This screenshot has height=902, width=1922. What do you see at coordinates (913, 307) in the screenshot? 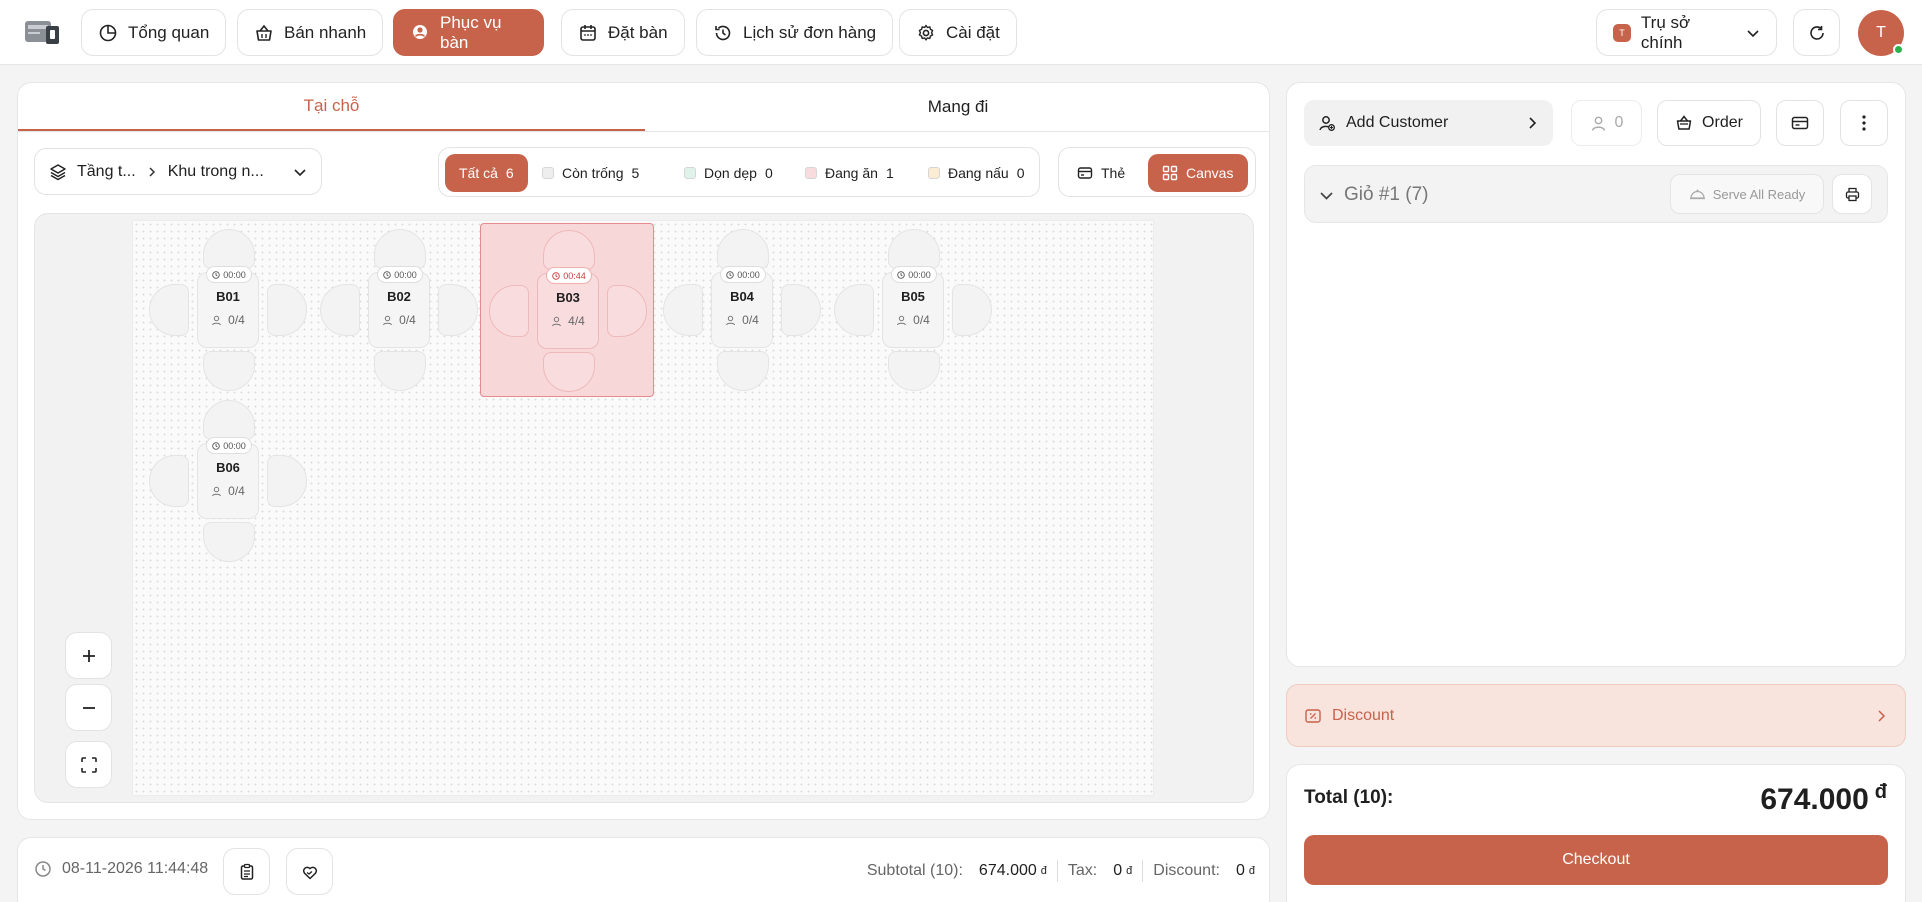
I see `table-top: 00:00 B05 0/4` at bounding box center [913, 307].